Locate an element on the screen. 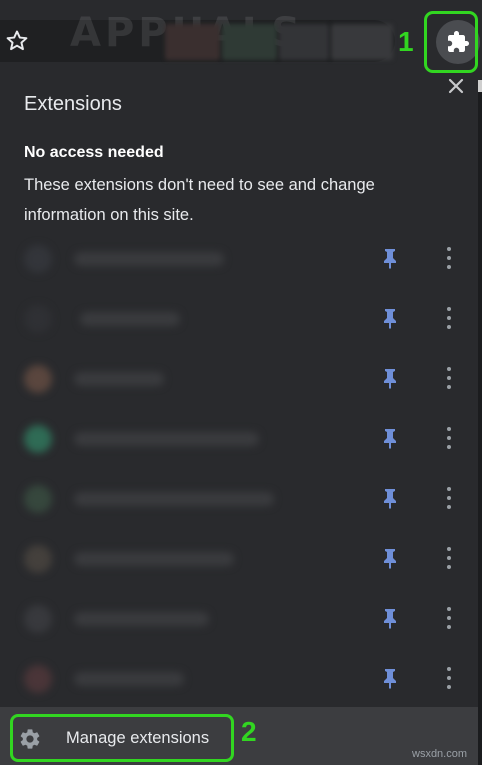  section-heading: No access needed is located at coordinates (94, 152).